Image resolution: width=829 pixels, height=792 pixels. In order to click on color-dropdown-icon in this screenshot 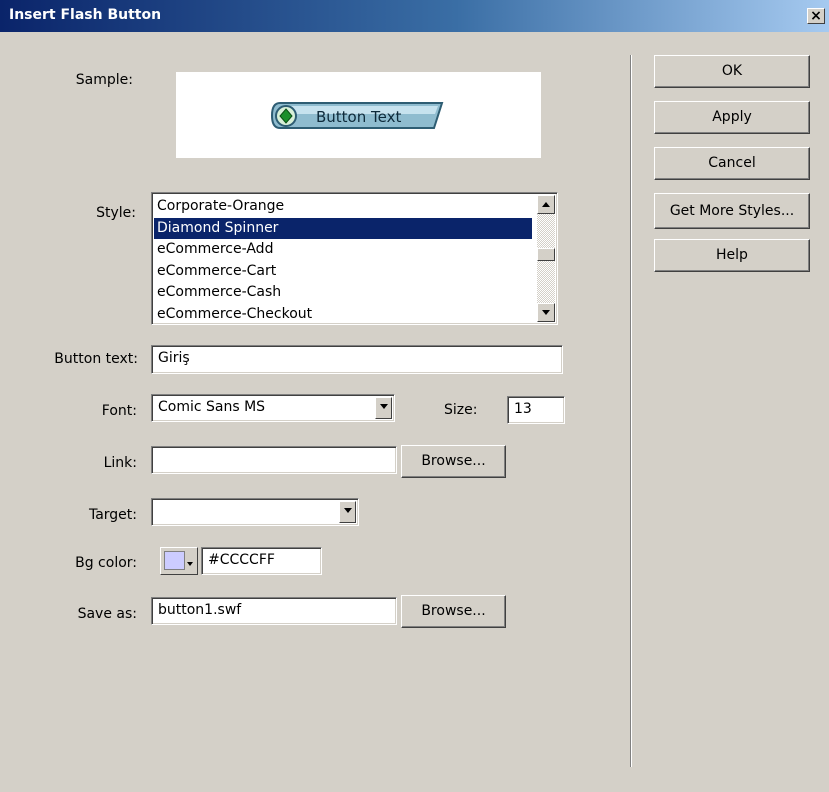, I will do `click(190, 564)`.